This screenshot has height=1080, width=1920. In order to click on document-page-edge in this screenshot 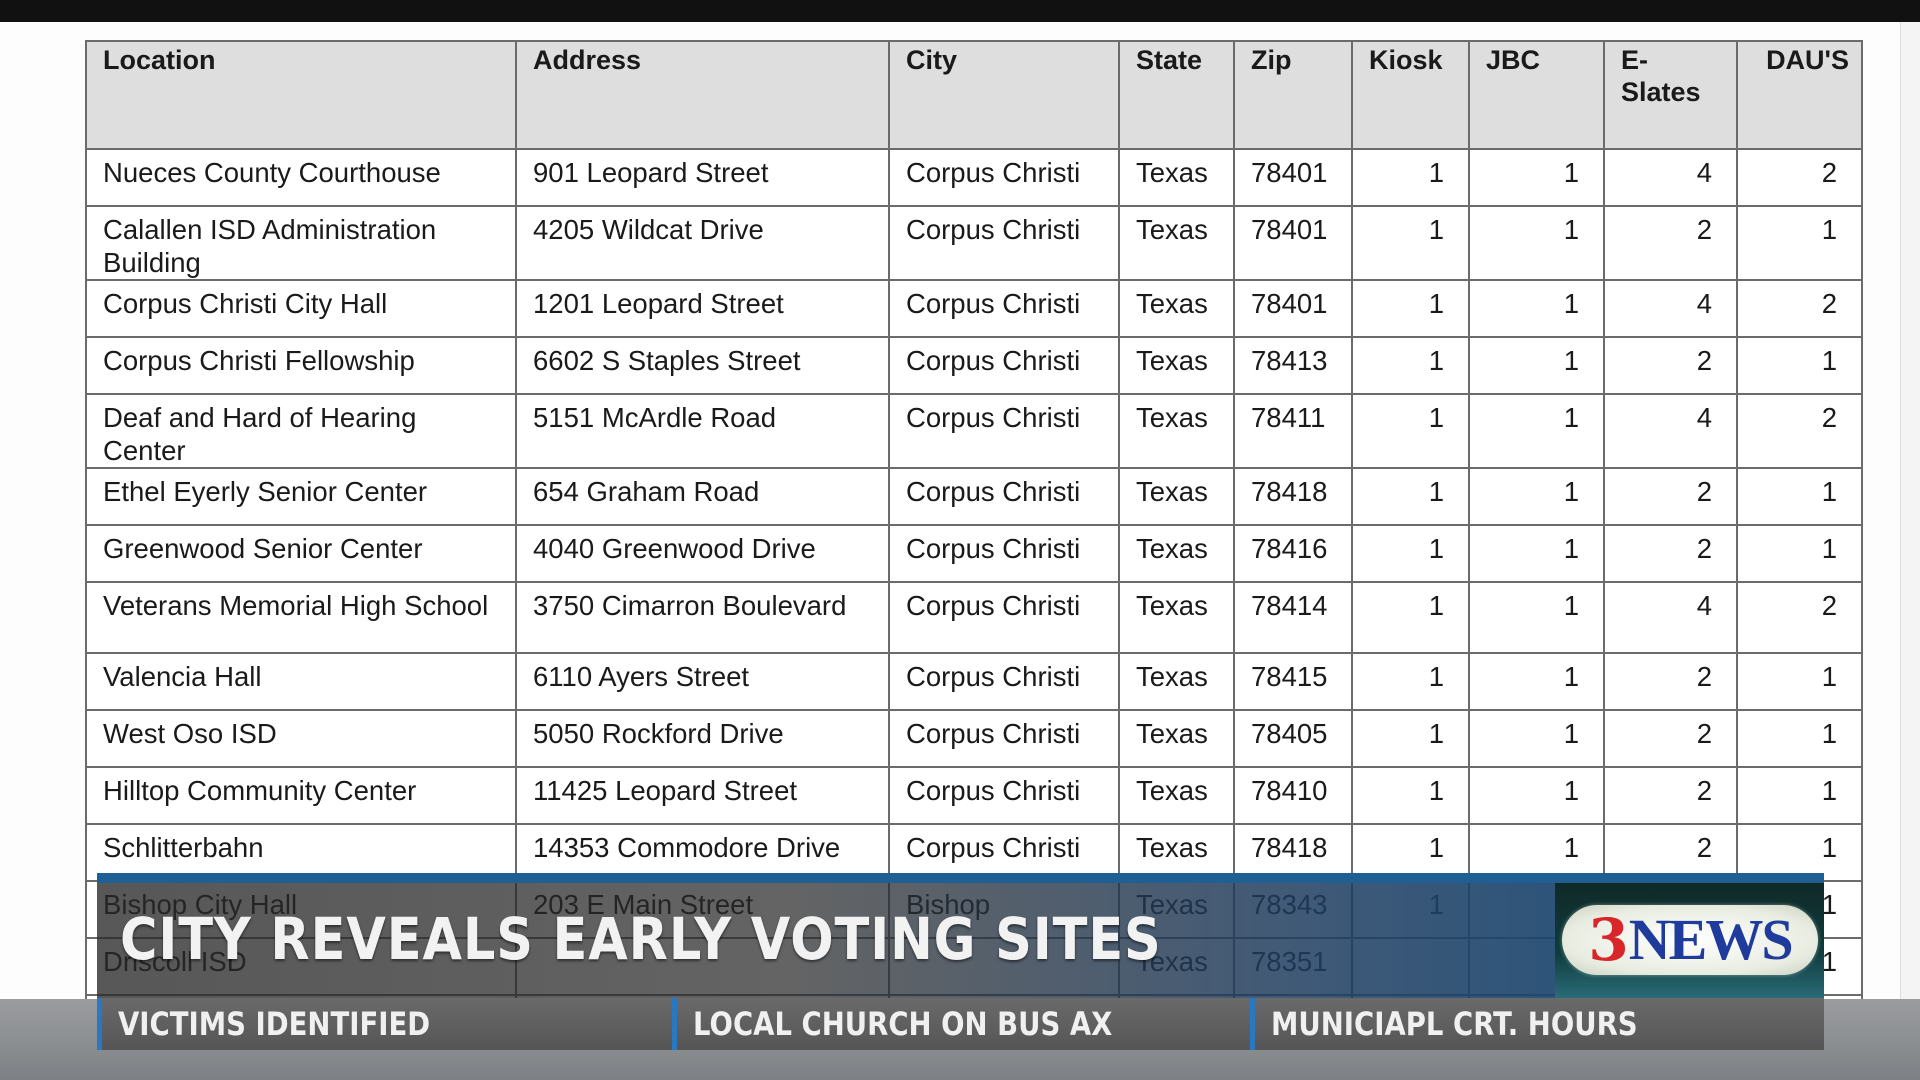, I will do `click(1910, 512)`.